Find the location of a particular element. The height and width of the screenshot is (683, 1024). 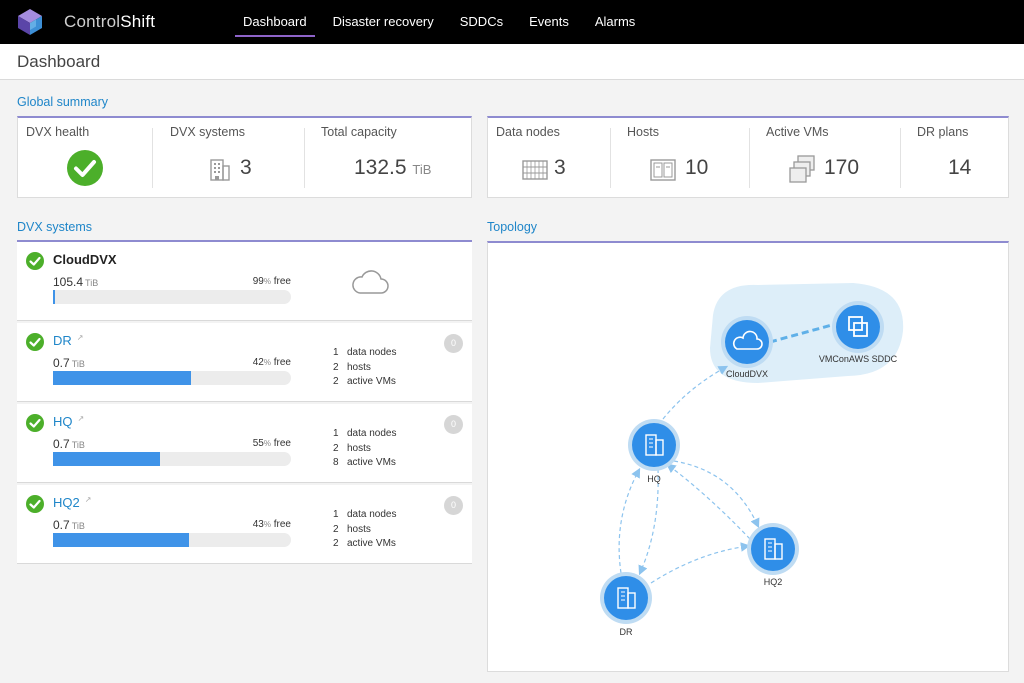

page-header: Dashboard is located at coordinates (512, 62).